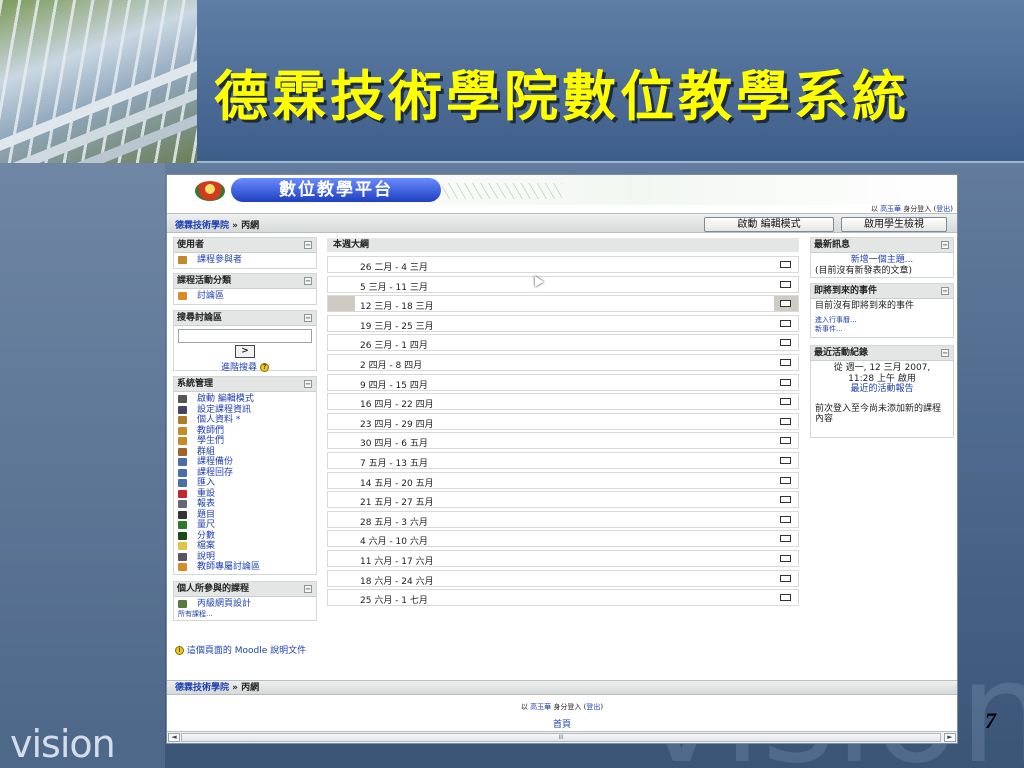 The width and height of the screenshot is (1024, 768). Describe the element at coordinates (245, 473) in the screenshot. I see `admin-item-restore: 課程回存` at that location.